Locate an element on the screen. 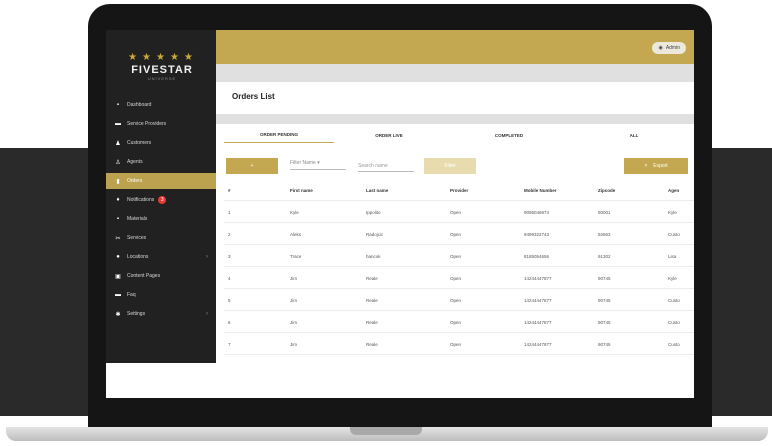 Image resolution: width=772 pixels, height=446 pixels. sidebar-item-notifications: ♦ Notifications 3 is located at coordinates (161, 200).